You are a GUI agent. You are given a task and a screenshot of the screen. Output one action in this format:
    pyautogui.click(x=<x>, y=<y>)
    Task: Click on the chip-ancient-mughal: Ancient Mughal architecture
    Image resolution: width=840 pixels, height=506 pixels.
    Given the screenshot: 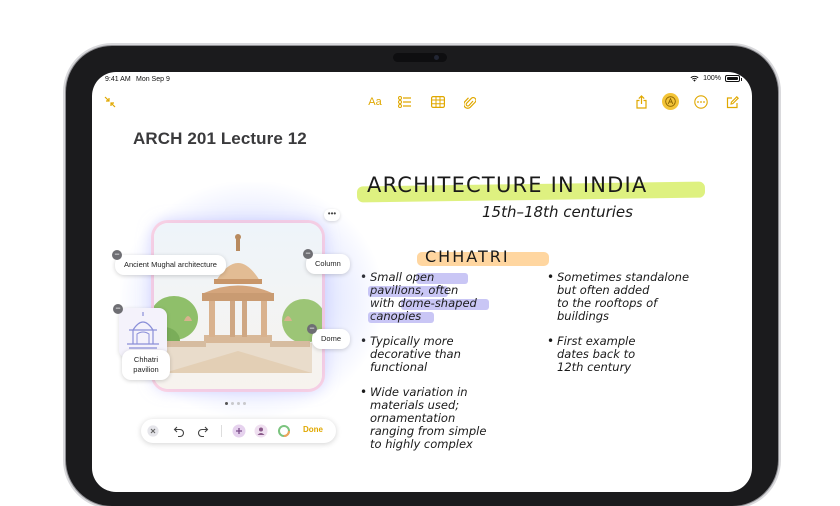 What is the action you would take?
    pyautogui.click(x=170, y=265)
    